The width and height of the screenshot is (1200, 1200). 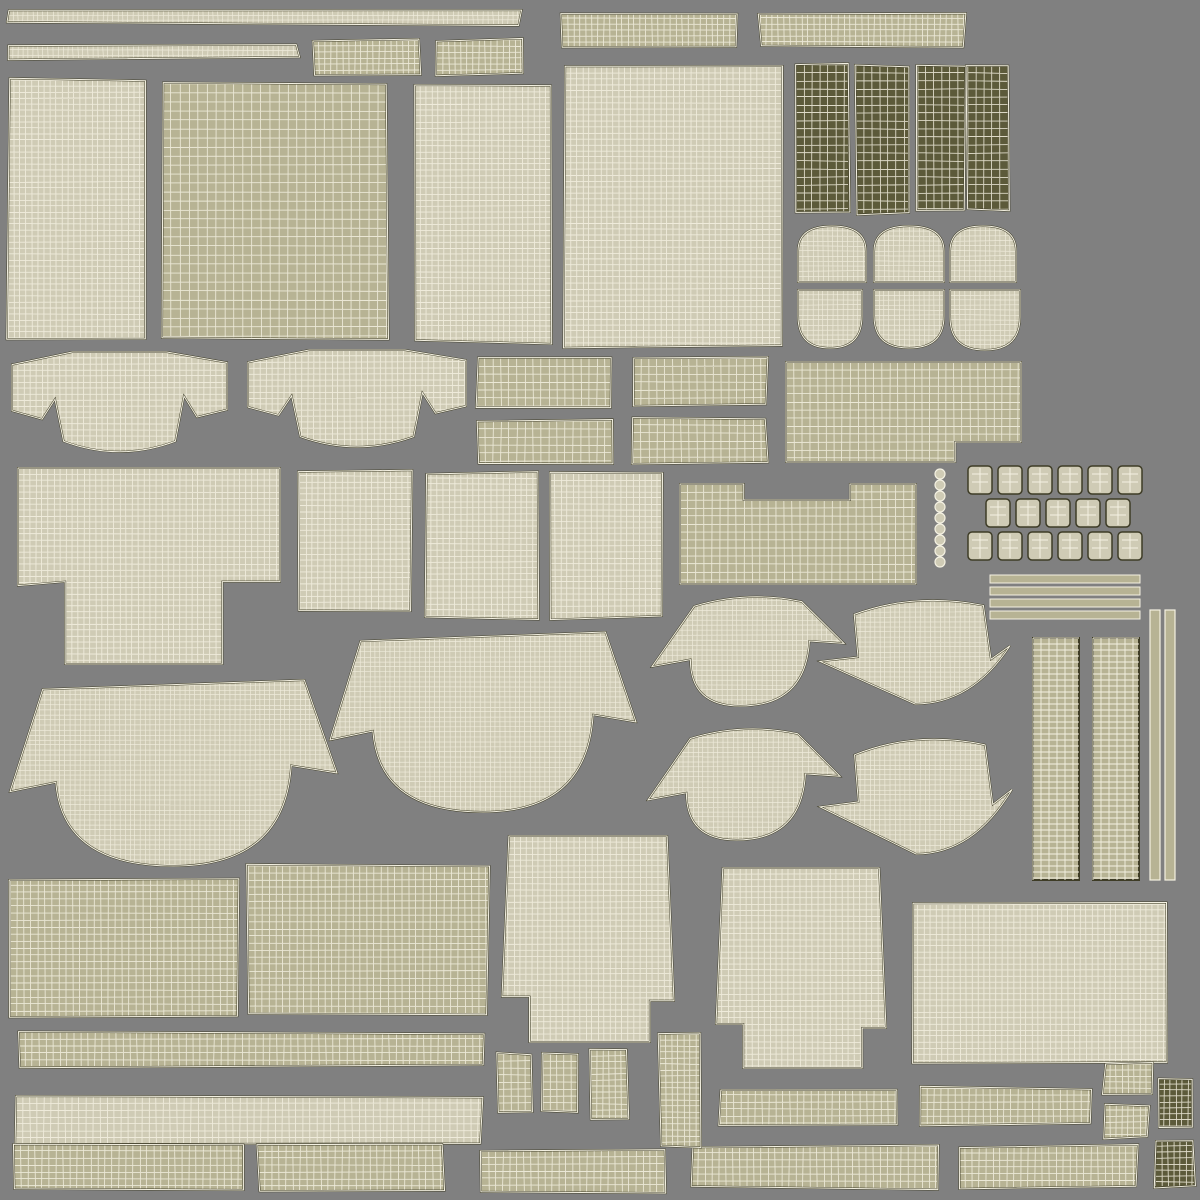 What do you see at coordinates (1055, 513) in the screenshot?
I see `uv-small-parts-grid` at bounding box center [1055, 513].